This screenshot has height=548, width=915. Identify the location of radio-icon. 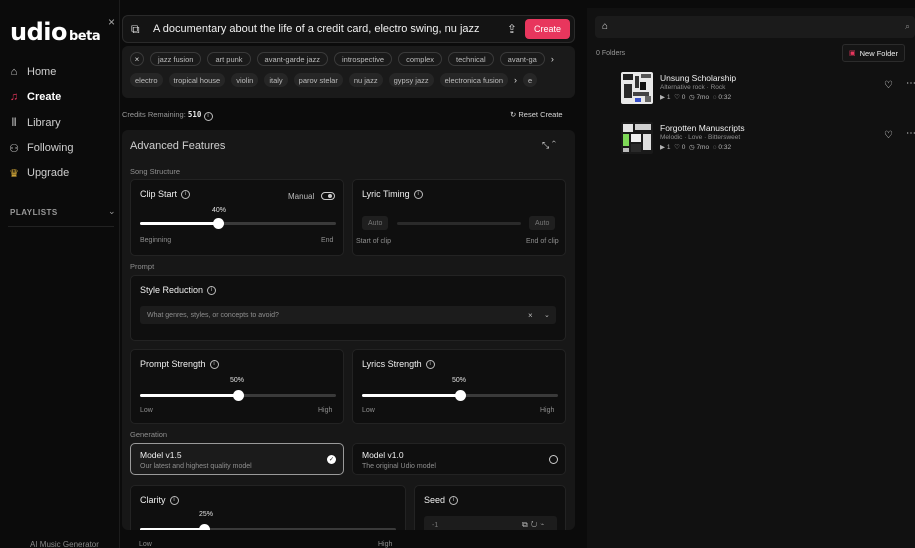
(553, 459).